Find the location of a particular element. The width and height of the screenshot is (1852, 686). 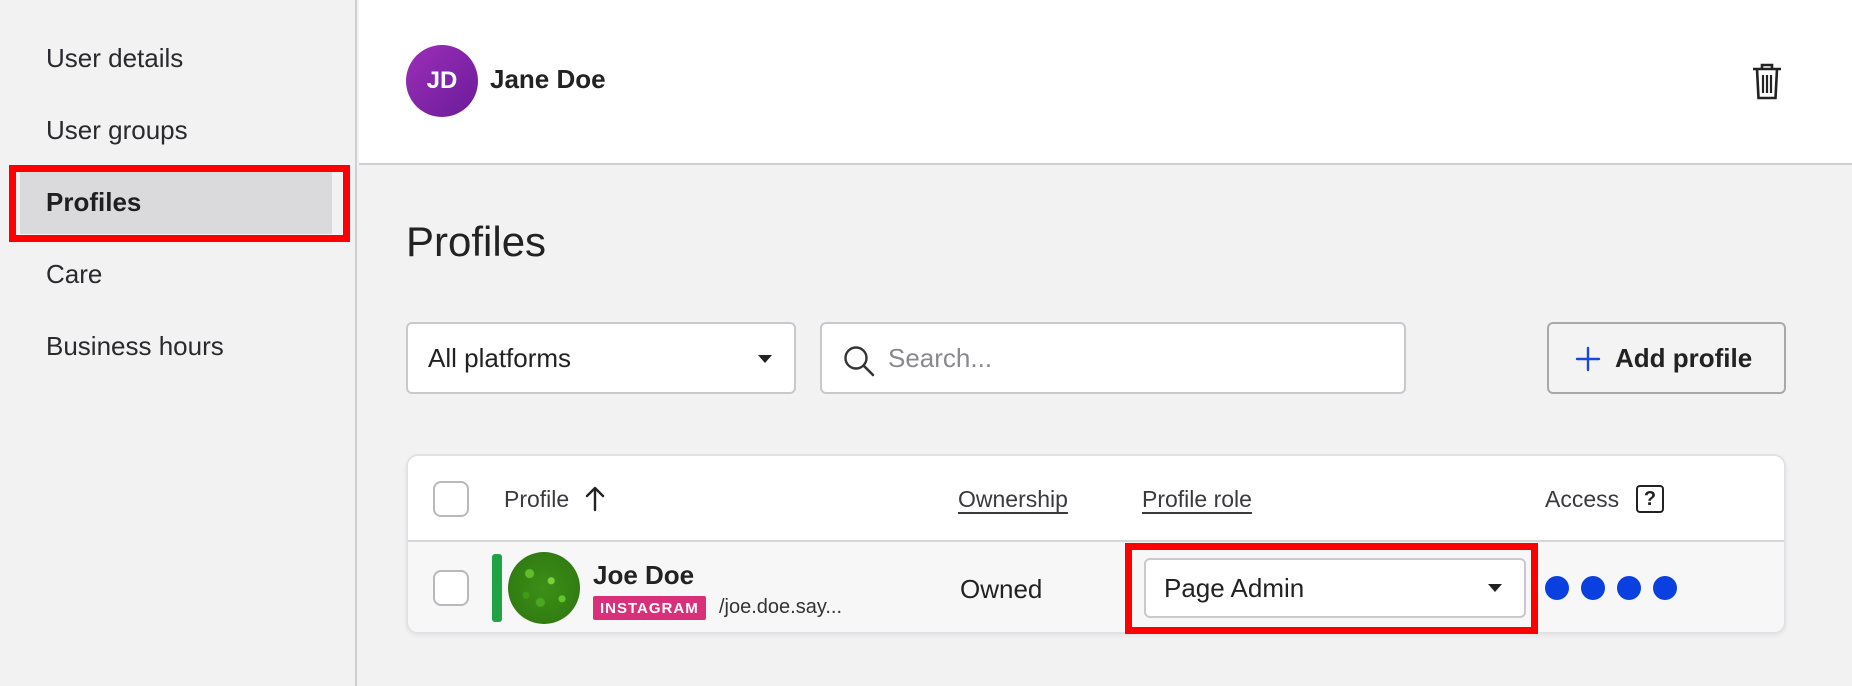

search-icon is located at coordinates (859, 361).